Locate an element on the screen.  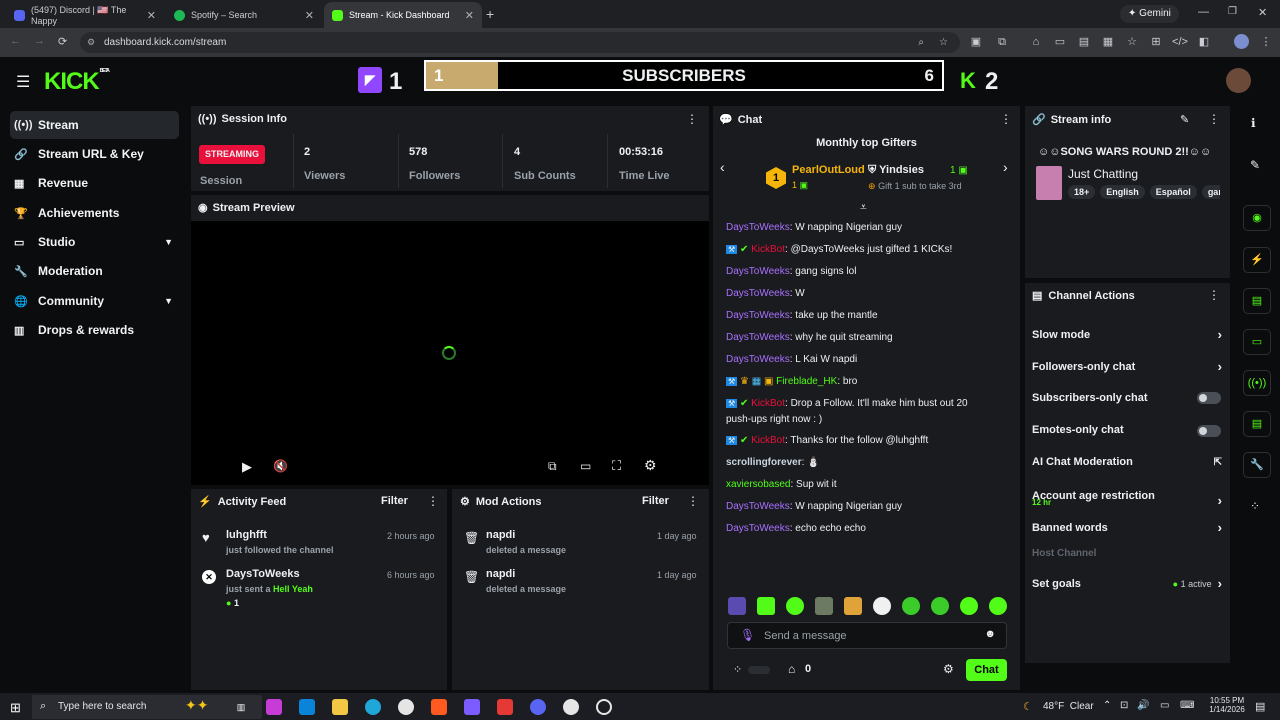
channel-actions-menu-icon: ⋮ is located at coordinates (1214, 295).